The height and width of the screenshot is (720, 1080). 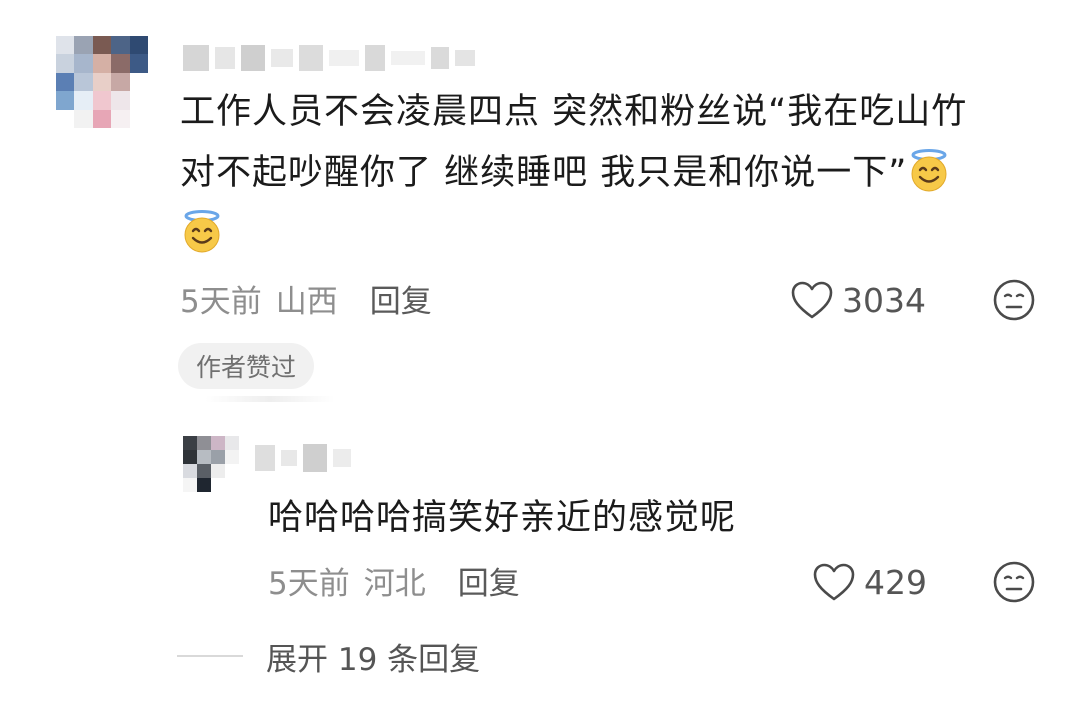 What do you see at coordinates (303, 458) in the screenshot?
I see `replier-username` at bounding box center [303, 458].